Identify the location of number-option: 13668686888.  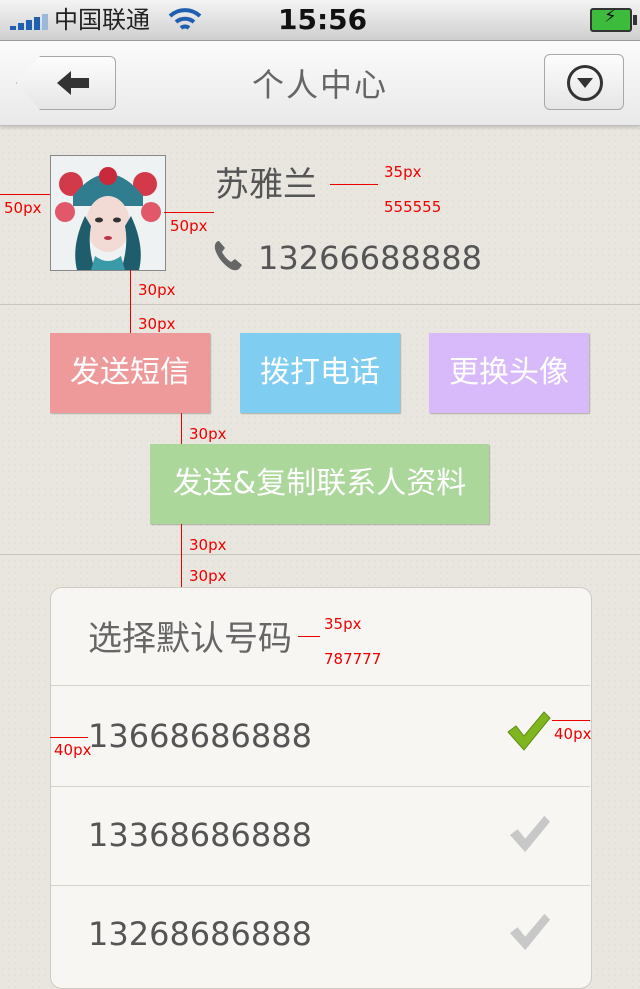
(200, 736).